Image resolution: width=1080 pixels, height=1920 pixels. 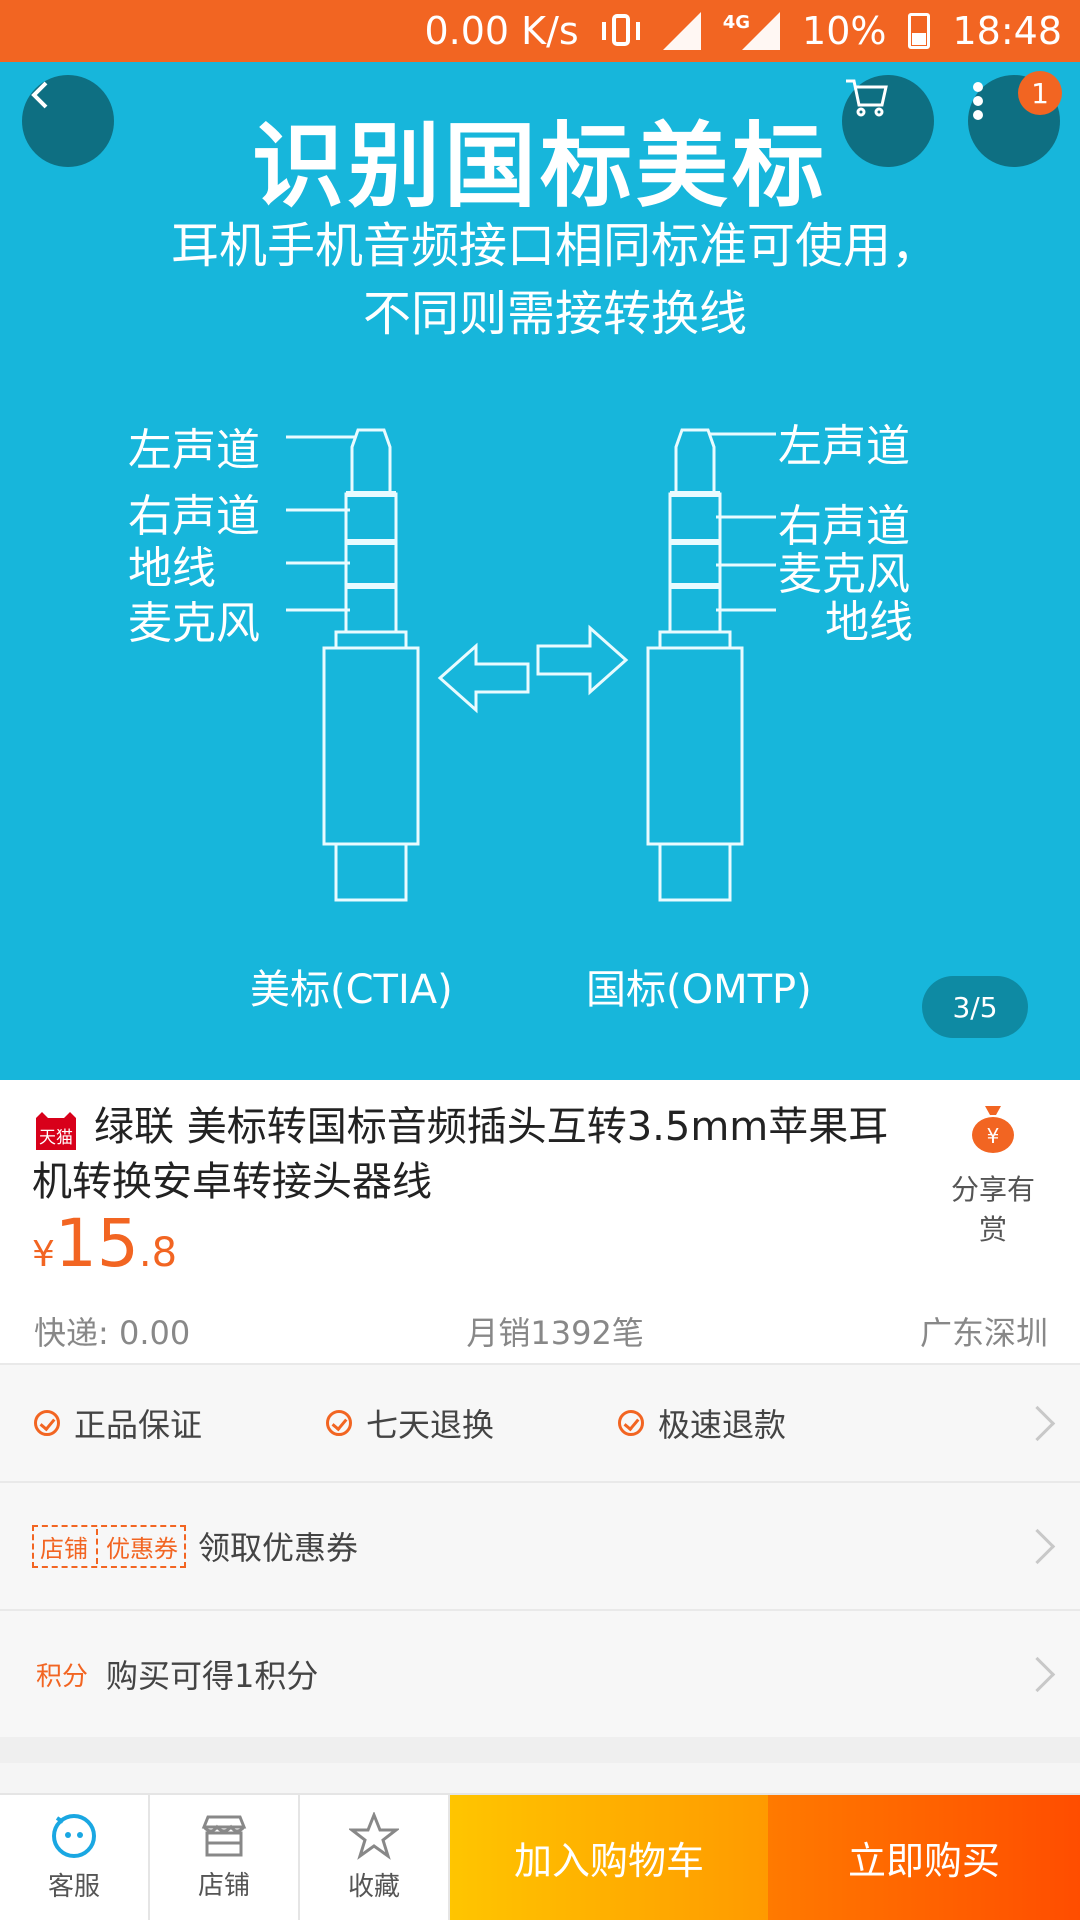 I want to click on price: ¥15.8, so click(x=104, y=1243).